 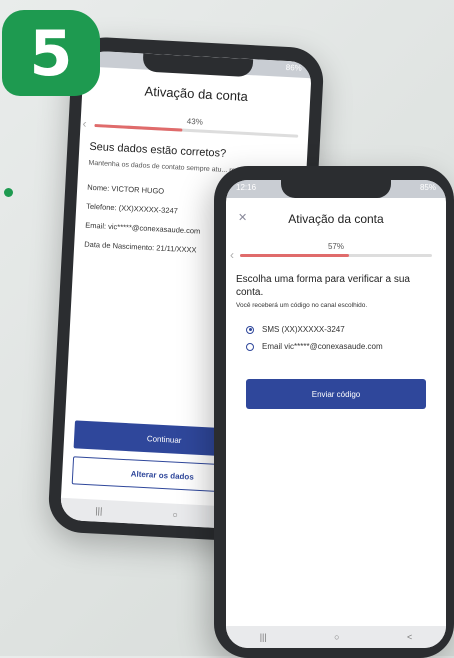 What do you see at coordinates (246, 187) in the screenshot?
I see `status-time: 12:16` at bounding box center [246, 187].